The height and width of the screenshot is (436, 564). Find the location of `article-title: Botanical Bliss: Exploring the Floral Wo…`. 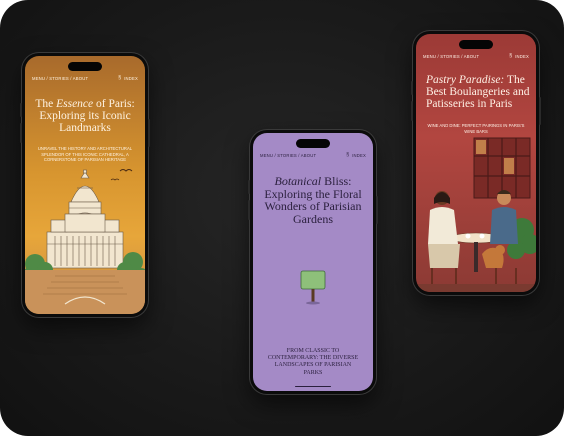

article-title: Botanical Bliss: Exploring the Floral Wo… is located at coordinates (313, 200).